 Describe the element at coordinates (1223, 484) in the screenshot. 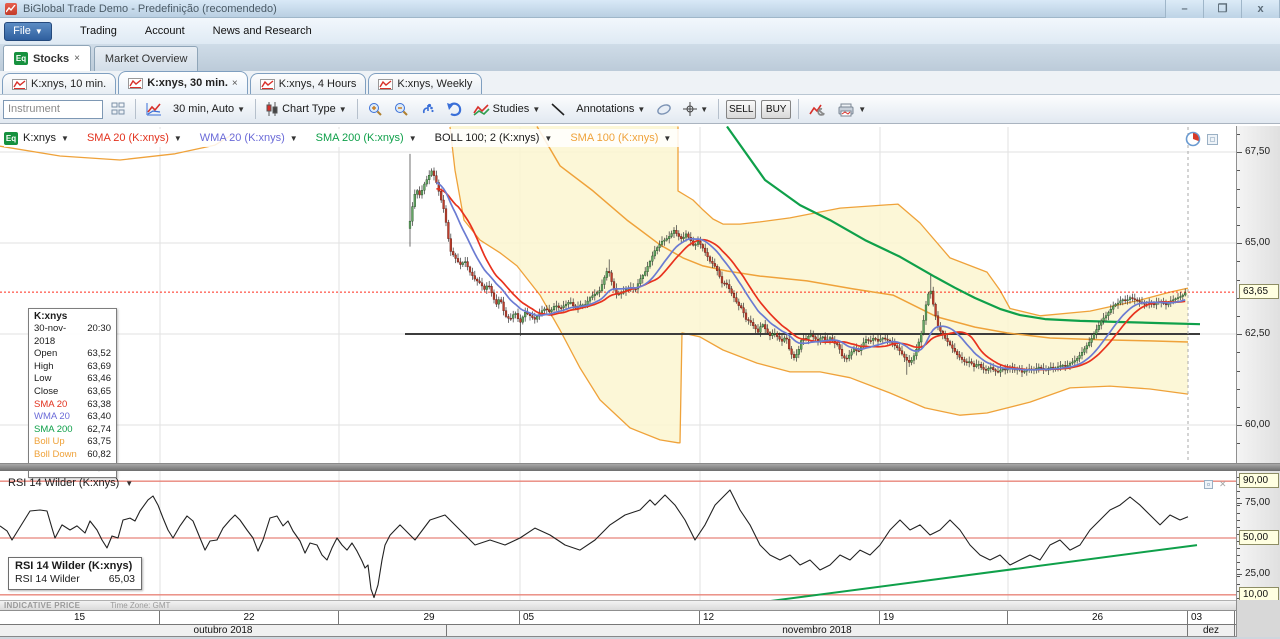

I see `close-rsi-pane-icon: ✕` at that location.